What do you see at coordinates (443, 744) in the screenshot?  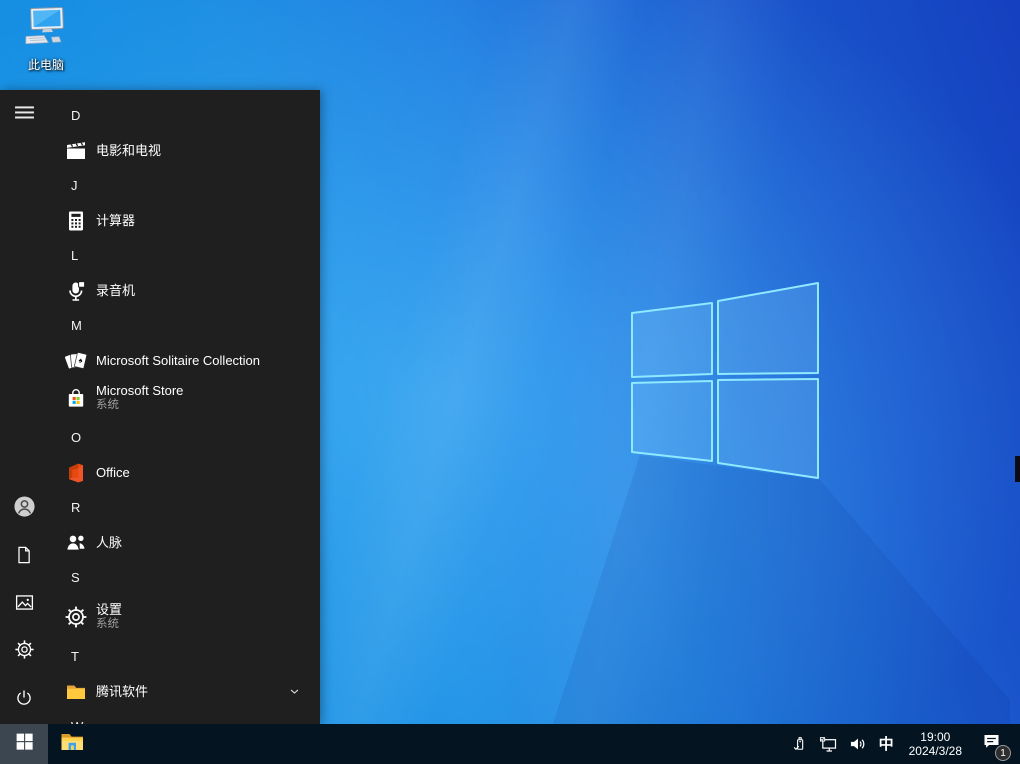 I see `taskbar-empty-area` at bounding box center [443, 744].